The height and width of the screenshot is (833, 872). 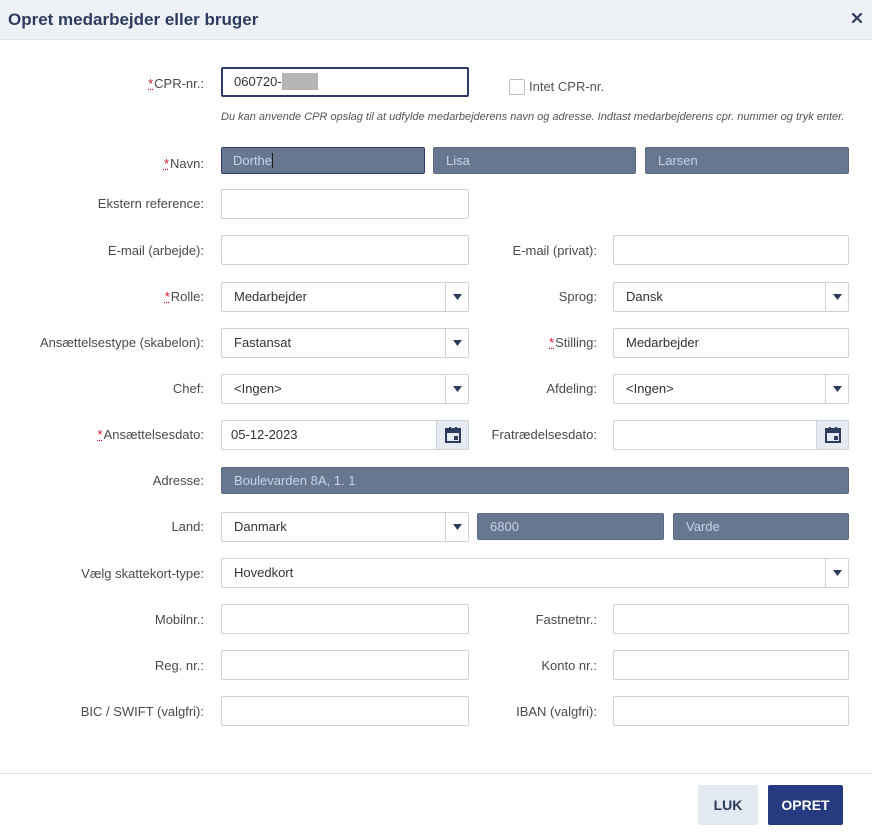 What do you see at coordinates (184, 296) in the screenshot?
I see `role-label: *Rolle:` at bounding box center [184, 296].